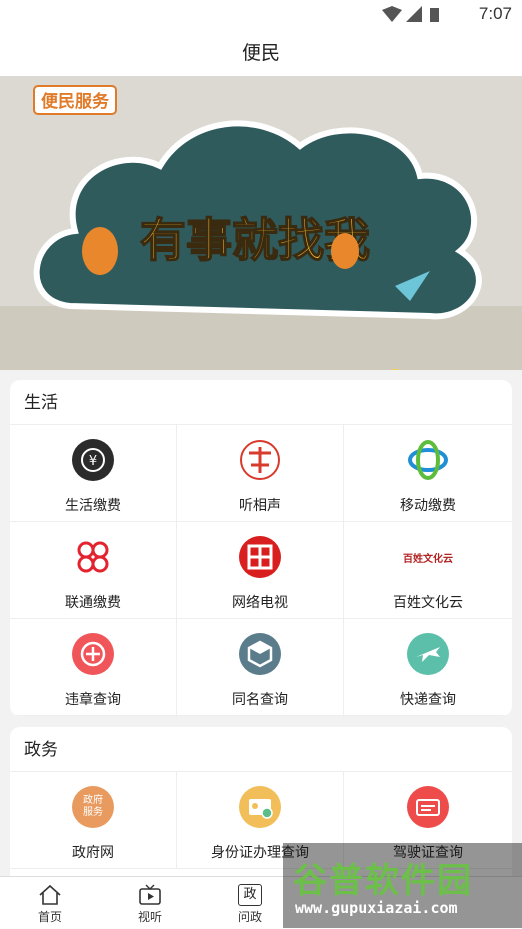 This screenshot has height=929, width=522. What do you see at coordinates (93, 853) in the screenshot?
I see `service-label: 政府网` at bounding box center [93, 853].